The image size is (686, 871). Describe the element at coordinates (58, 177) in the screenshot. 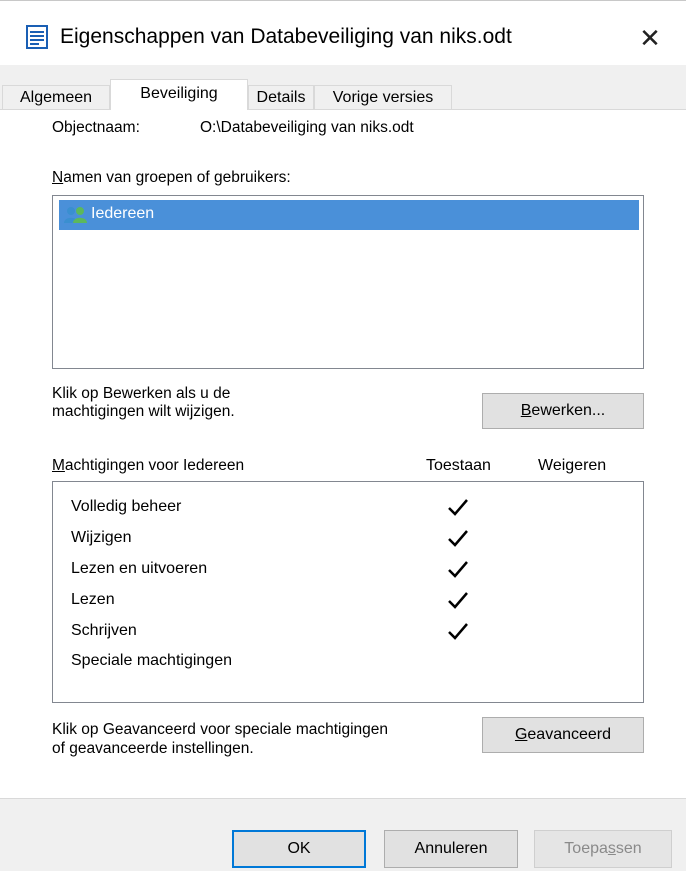

I see `groups-label-accel: N` at that location.